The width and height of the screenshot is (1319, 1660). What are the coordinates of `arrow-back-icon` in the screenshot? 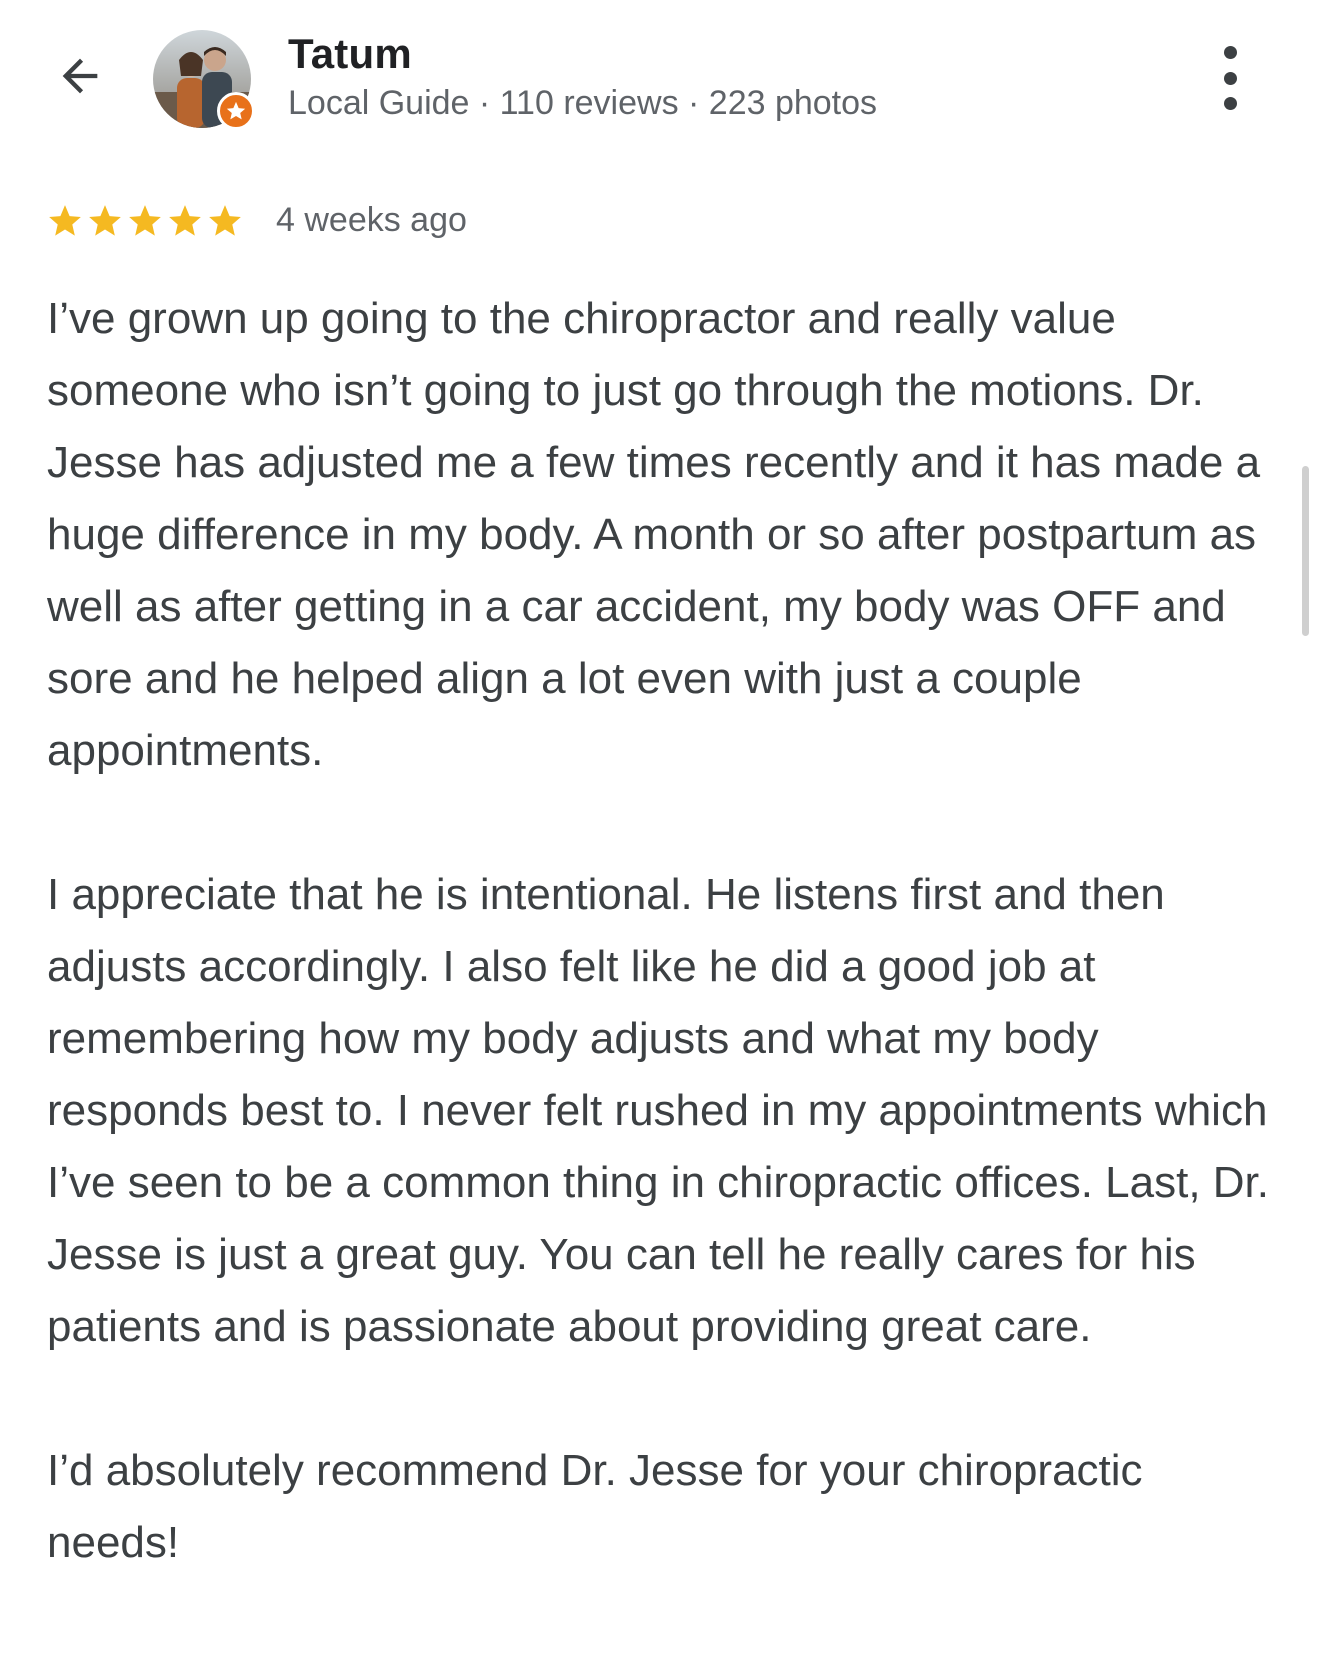 It's located at (80, 76).